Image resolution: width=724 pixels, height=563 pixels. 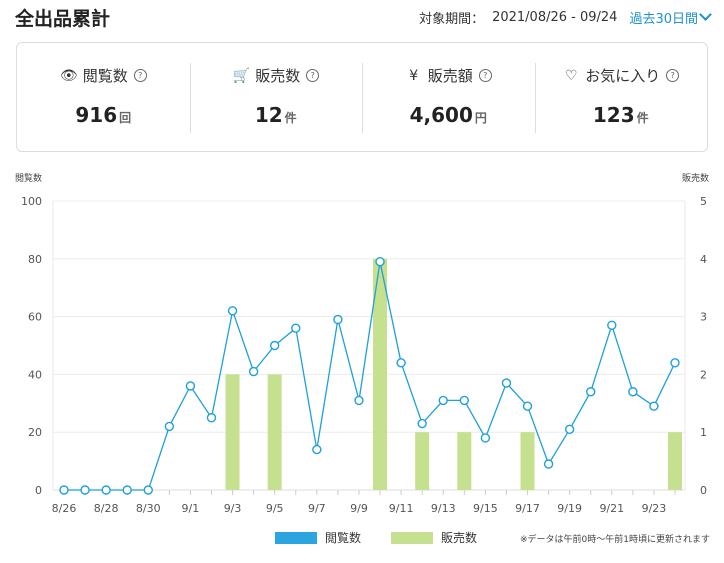 What do you see at coordinates (343, 538) in the screenshot?
I see `legend-label: 閲覧数` at bounding box center [343, 538].